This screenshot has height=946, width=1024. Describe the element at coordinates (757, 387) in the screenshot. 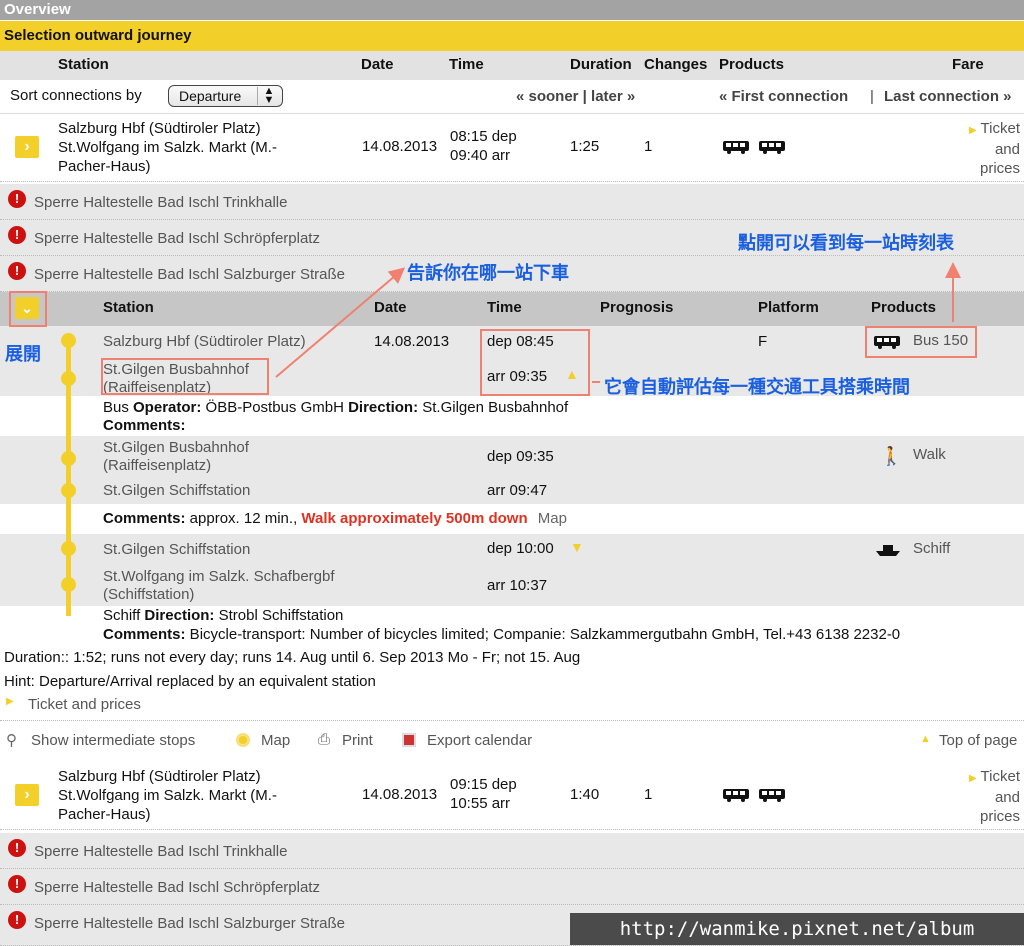

I see `annotation-estimate: 它會自動評估每一種交通工具搭乘時間` at that location.